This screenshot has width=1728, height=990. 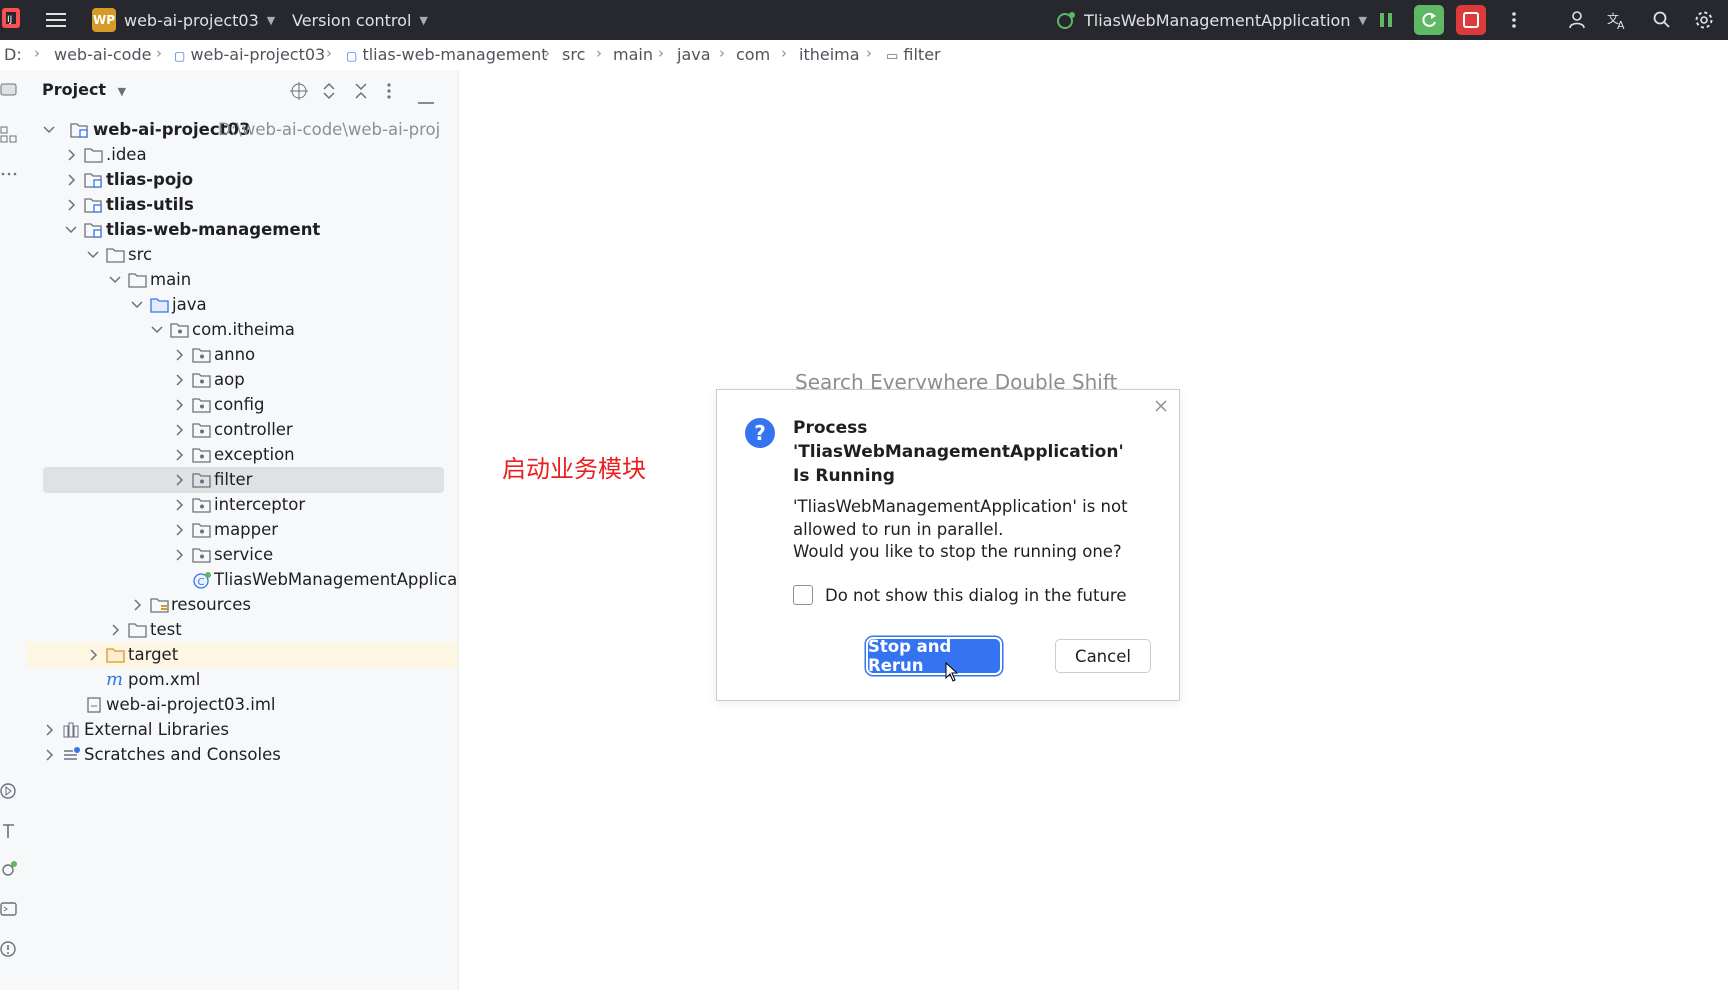 What do you see at coordinates (242, 705) in the screenshot?
I see `tree-item-iml: web-ai-project03.iml` at bounding box center [242, 705].